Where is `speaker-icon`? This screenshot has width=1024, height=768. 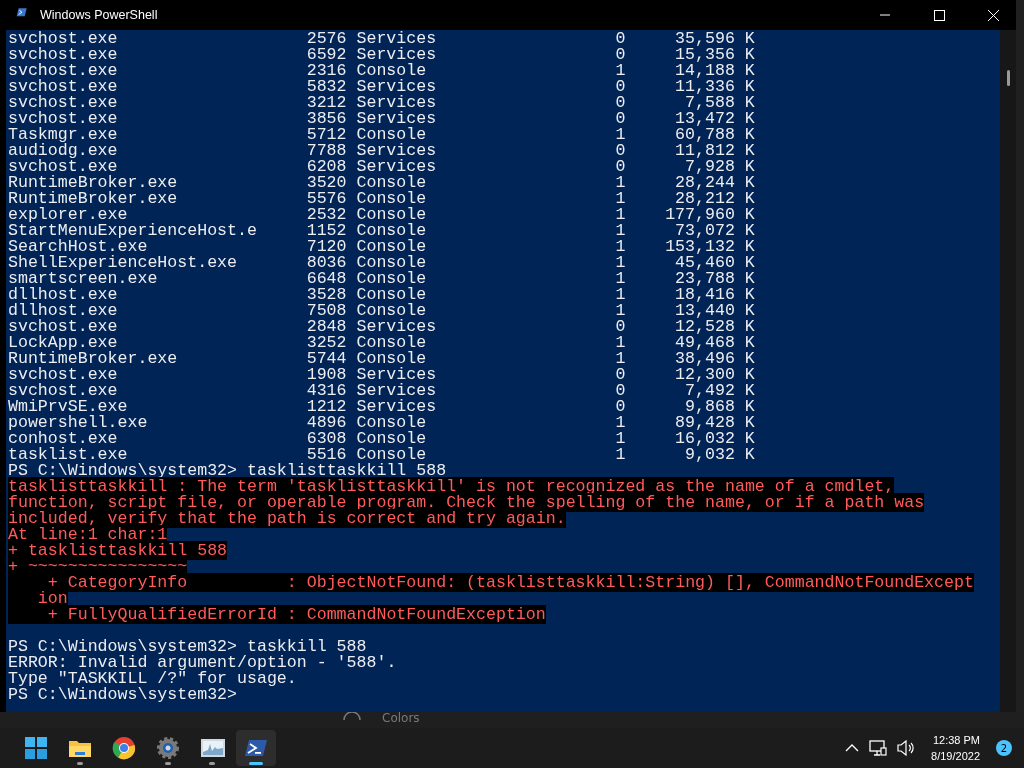
speaker-icon is located at coordinates (906, 748).